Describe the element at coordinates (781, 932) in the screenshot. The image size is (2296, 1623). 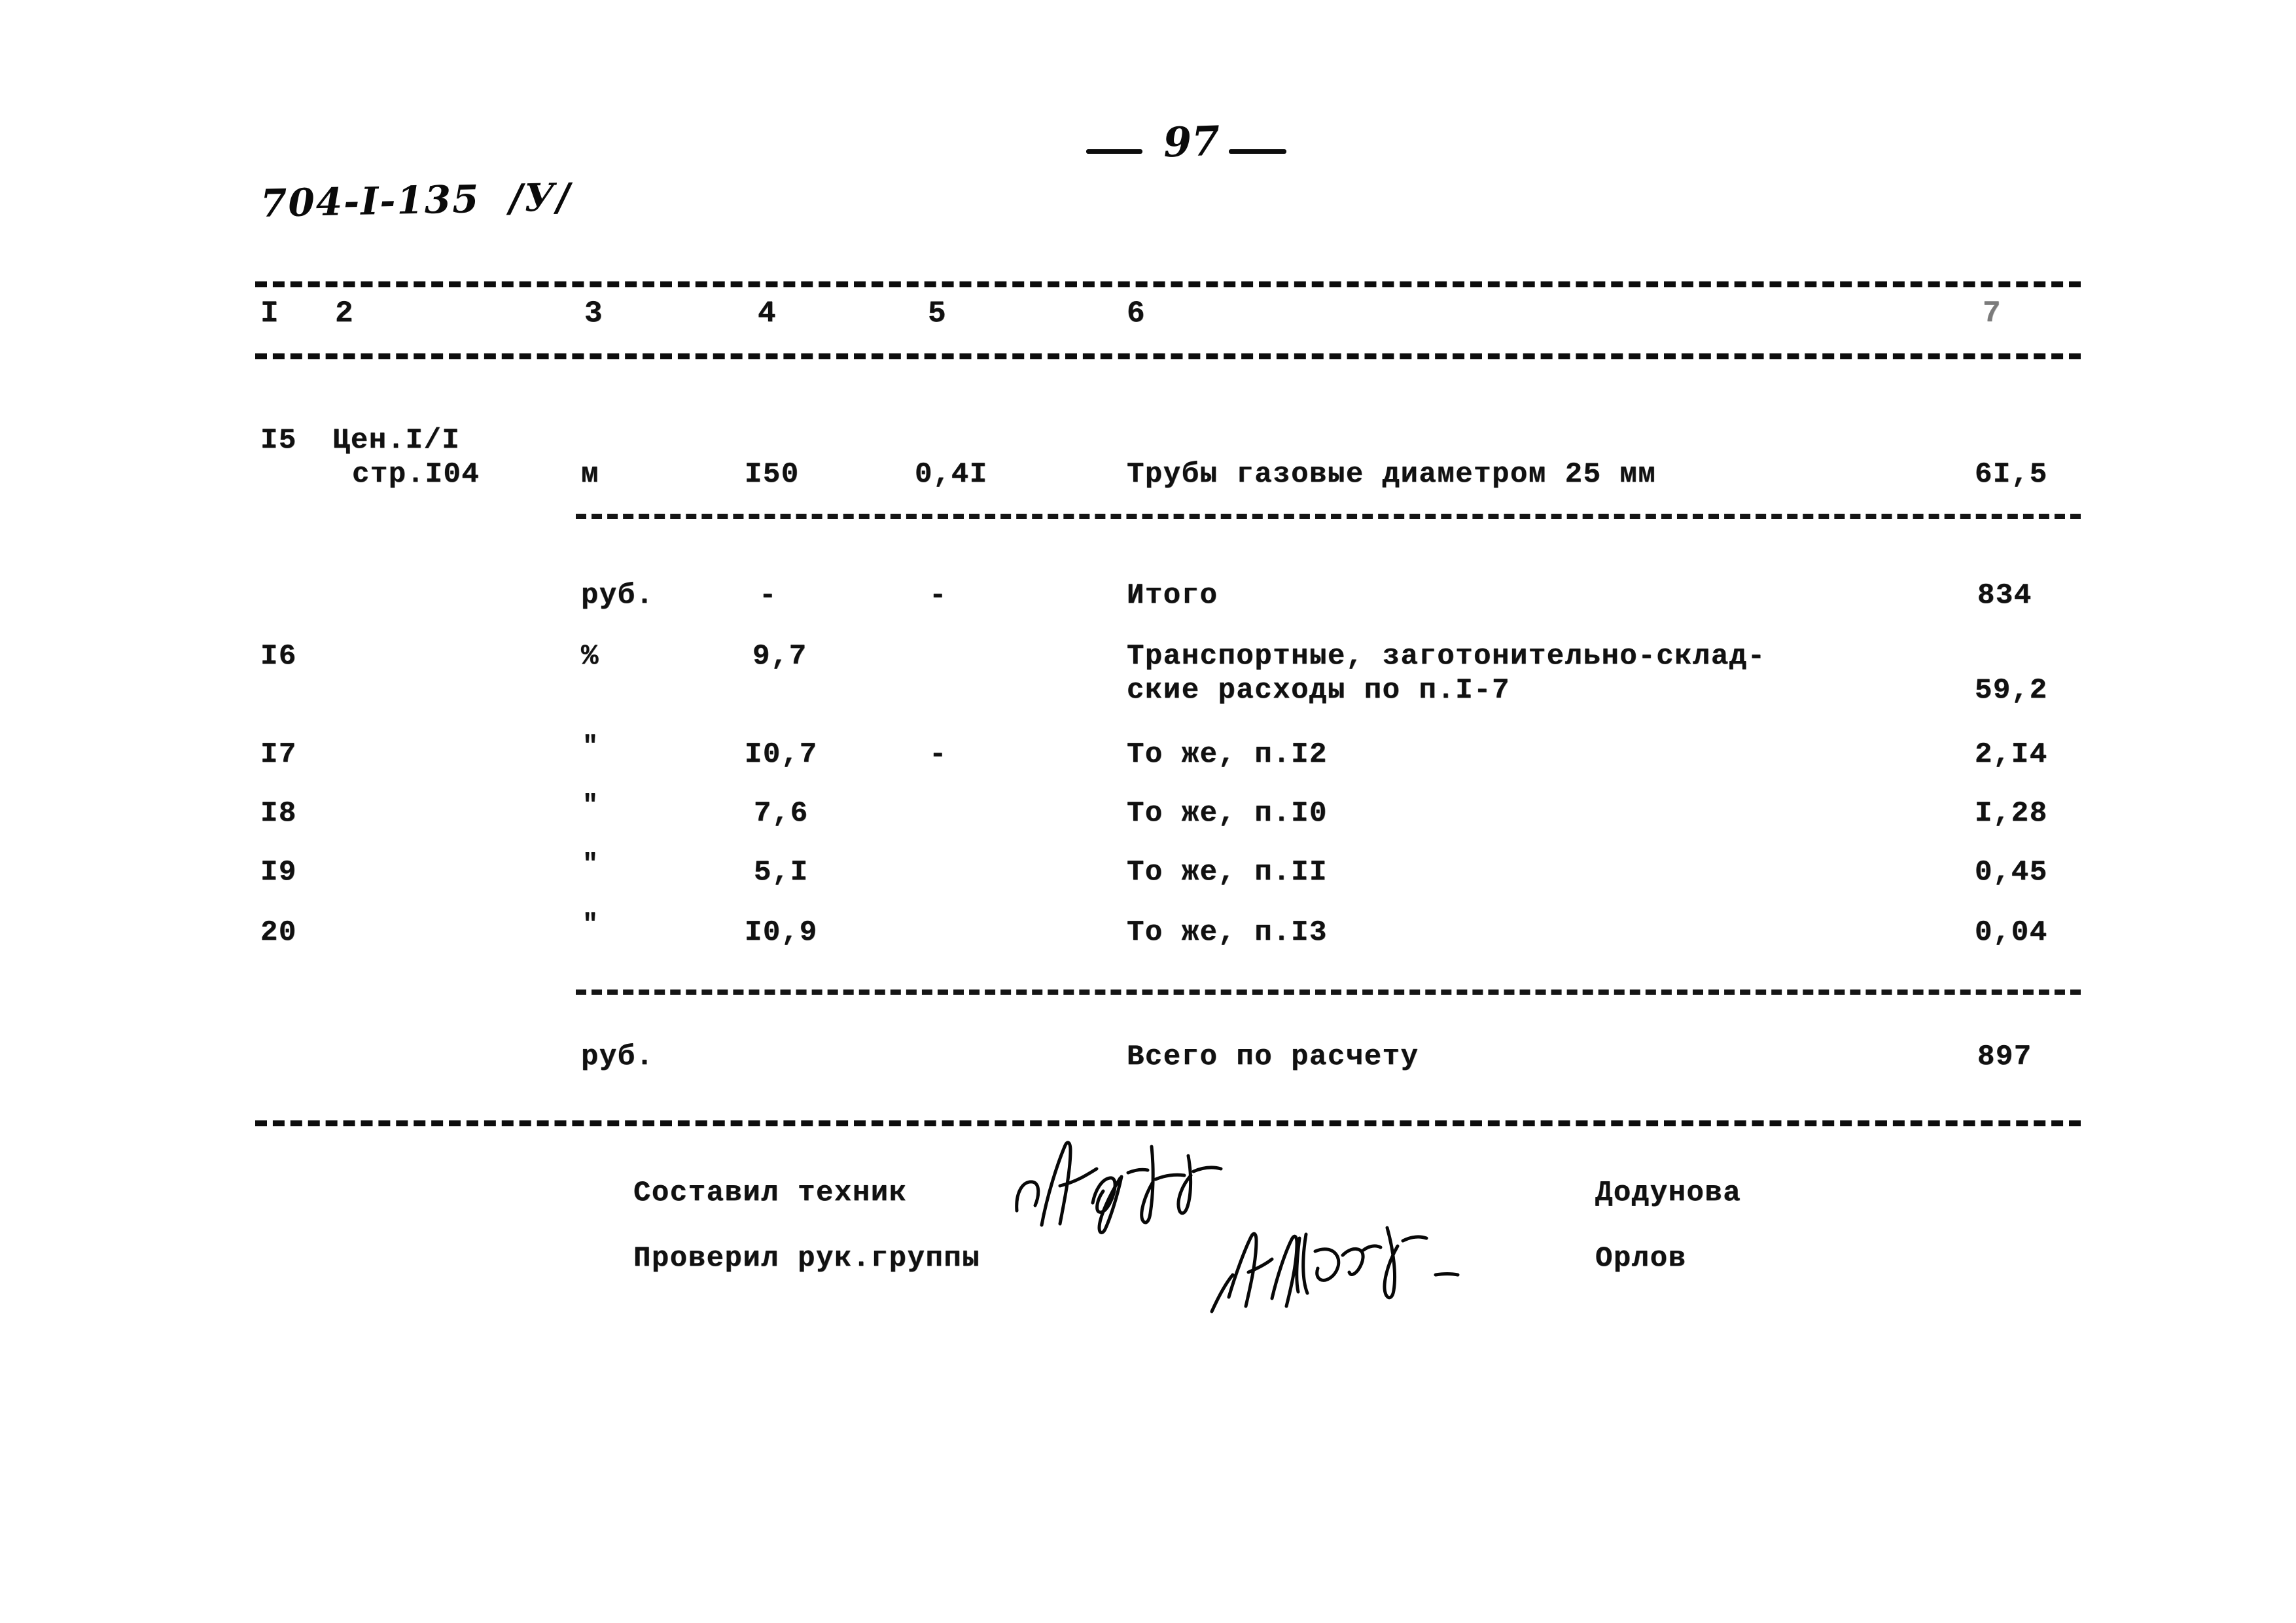
I see `row-qty: I0,9` at that location.